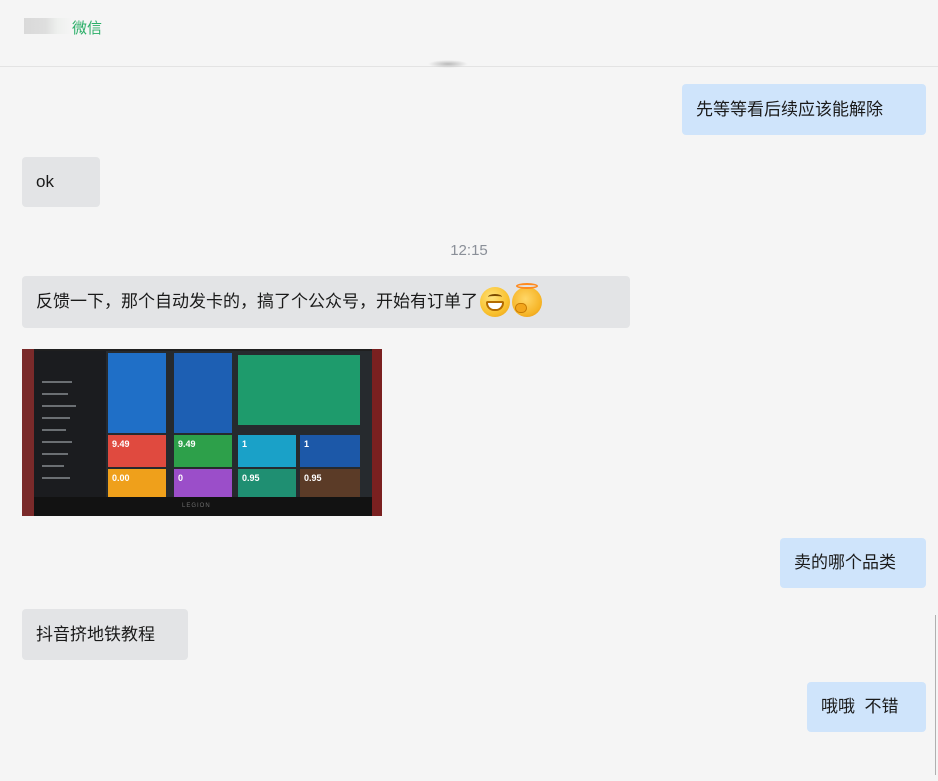  I want to click on app-name: 微信, so click(87, 28).